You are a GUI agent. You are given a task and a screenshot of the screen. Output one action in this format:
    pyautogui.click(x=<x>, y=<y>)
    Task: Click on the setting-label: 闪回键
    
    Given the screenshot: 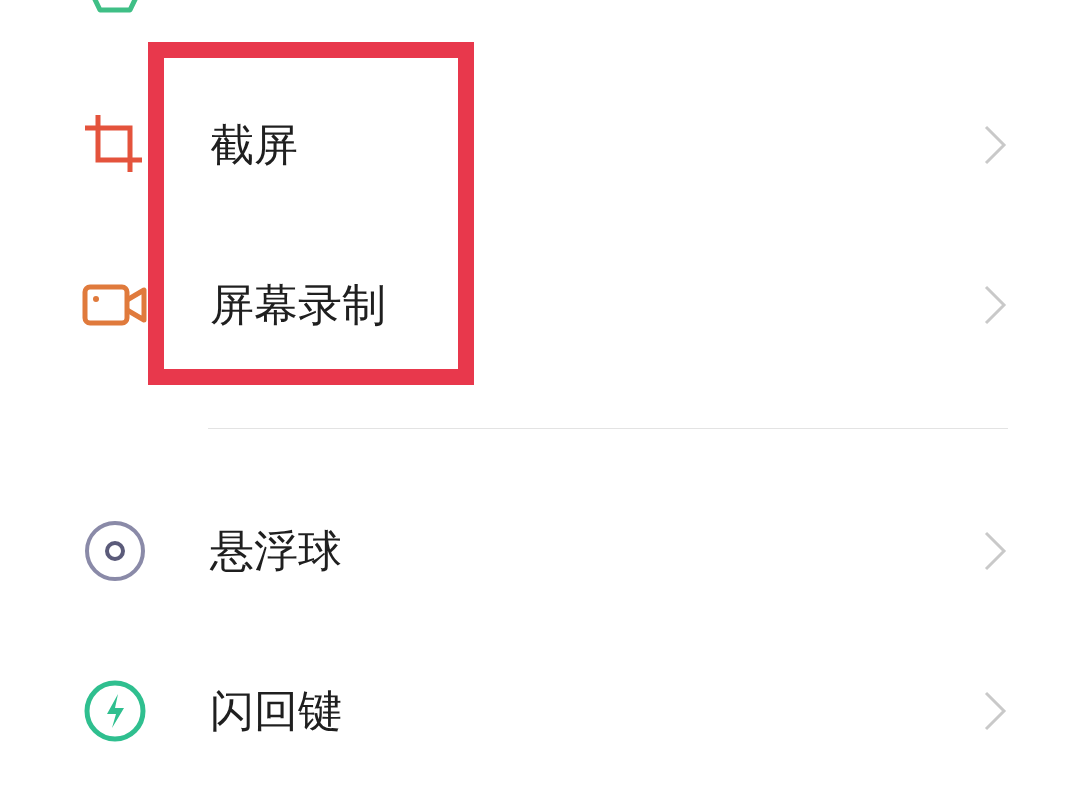 What is the action you would take?
    pyautogui.click(x=276, y=710)
    